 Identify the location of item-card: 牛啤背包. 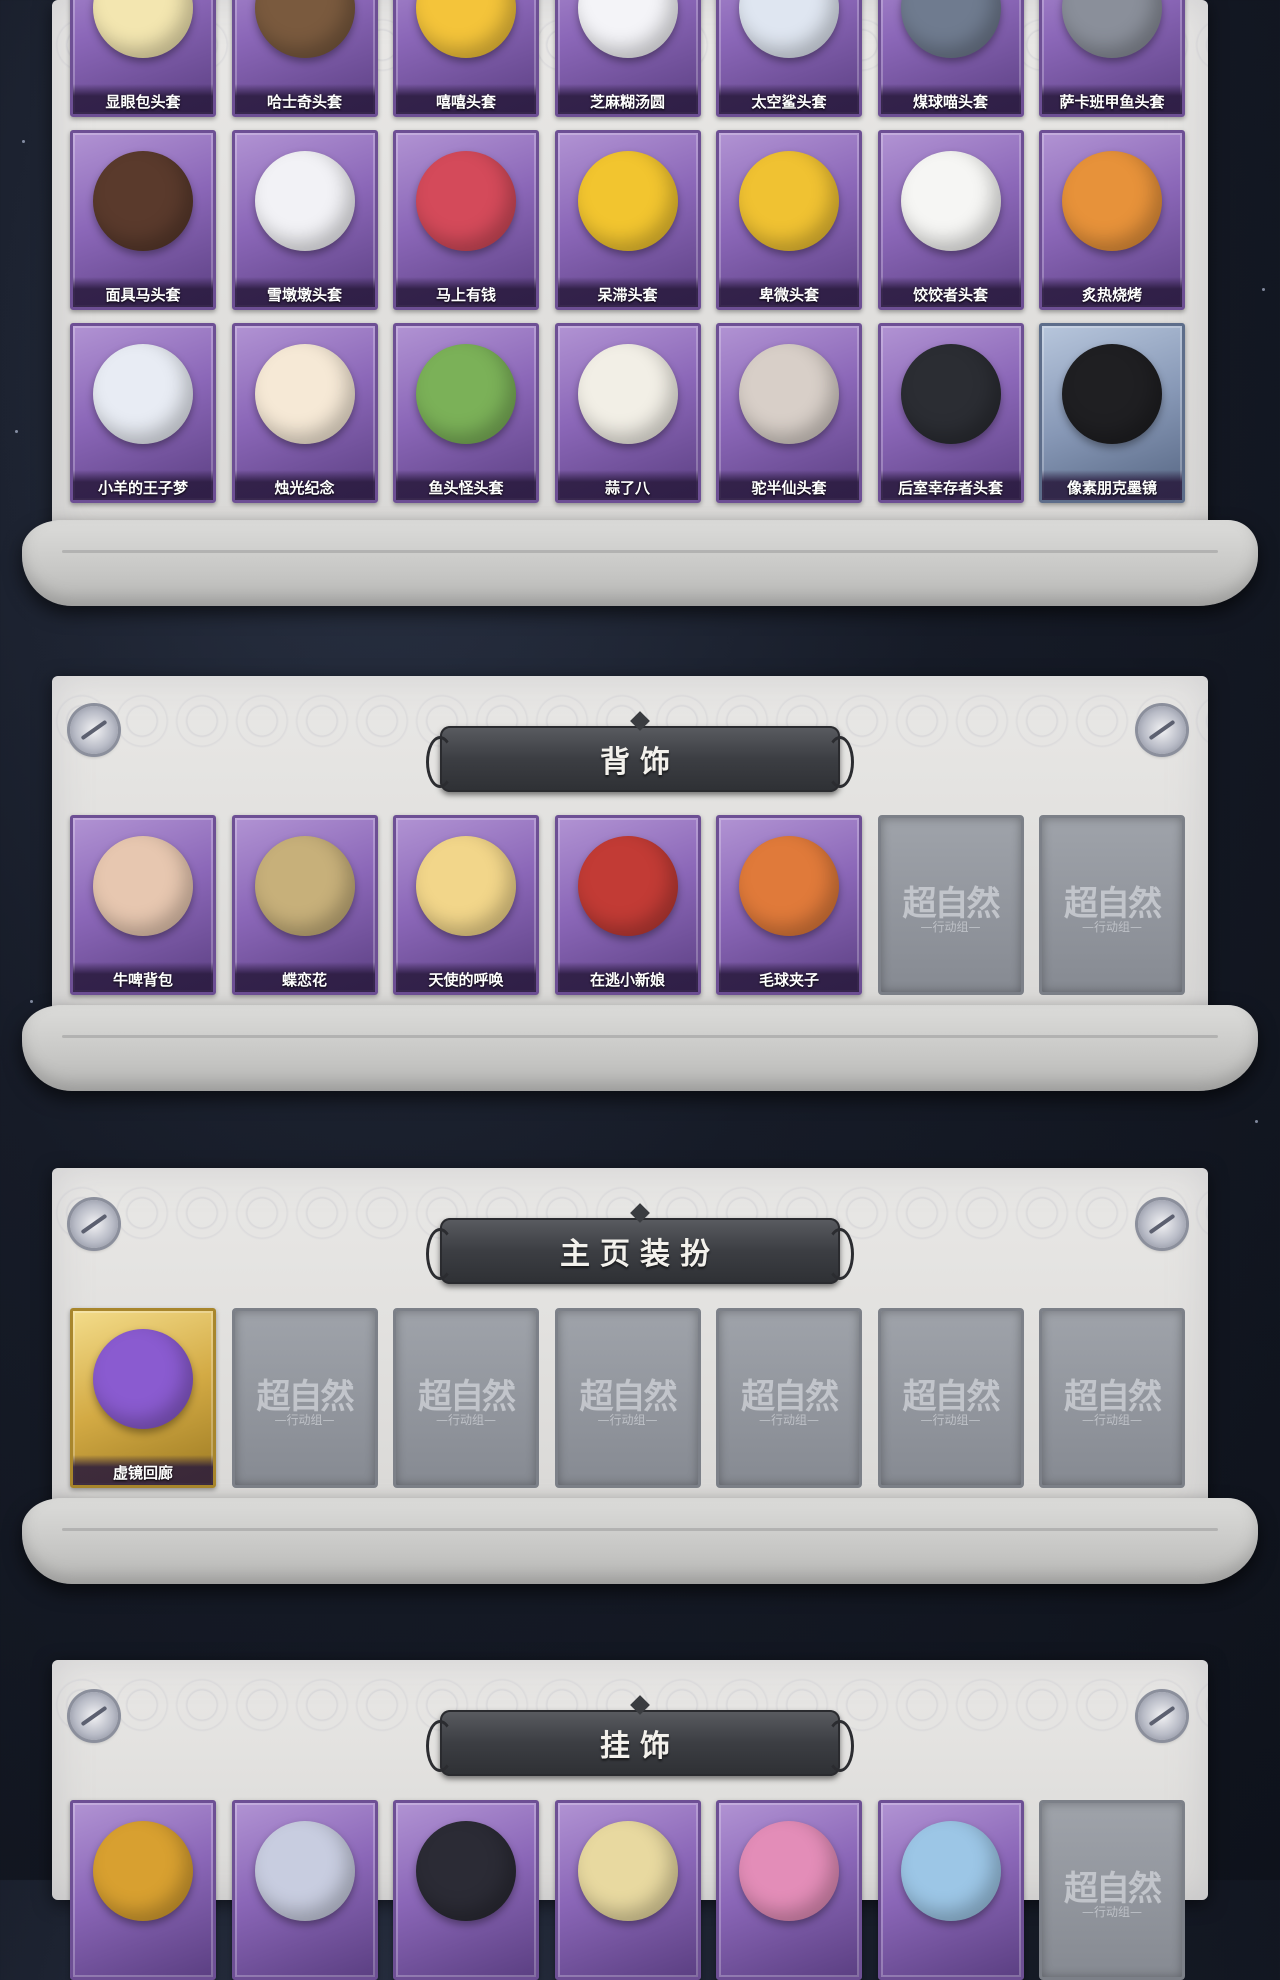
(143, 905).